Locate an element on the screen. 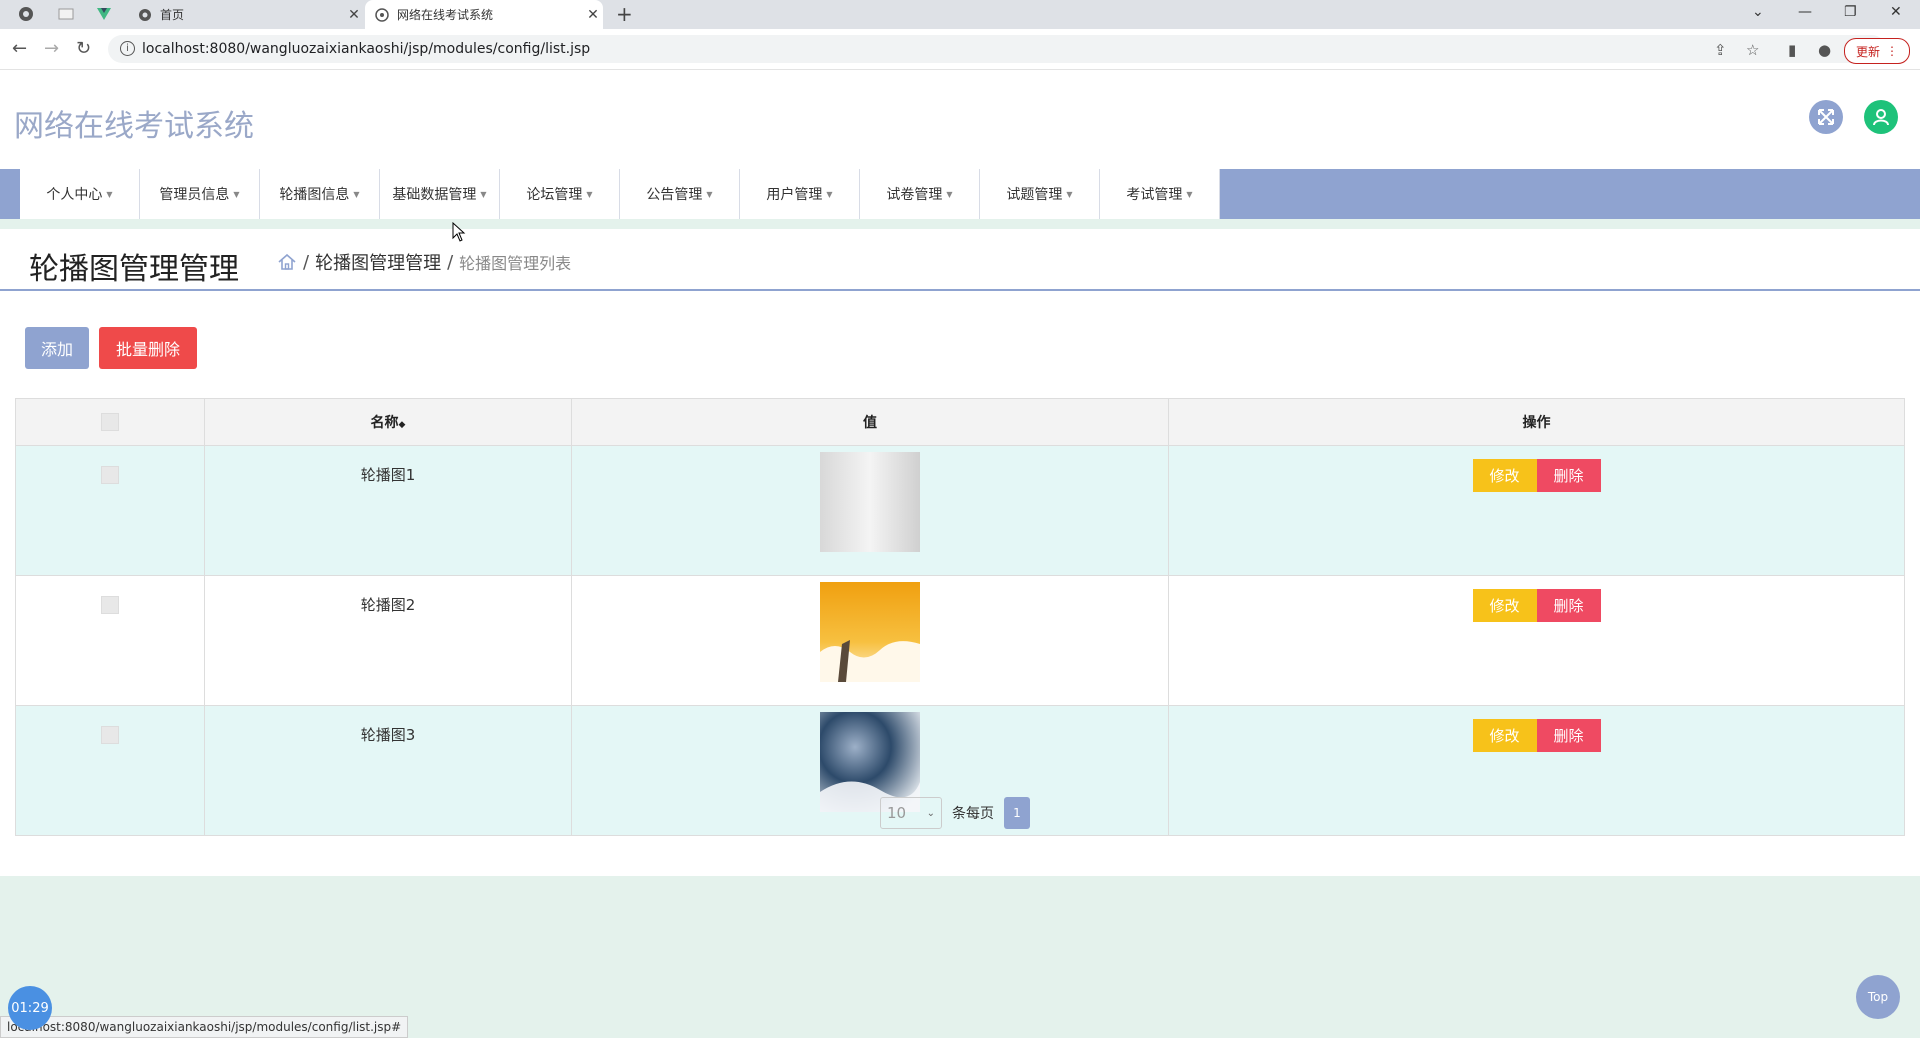  timer-badge: 01:29 is located at coordinates (30, 1008).